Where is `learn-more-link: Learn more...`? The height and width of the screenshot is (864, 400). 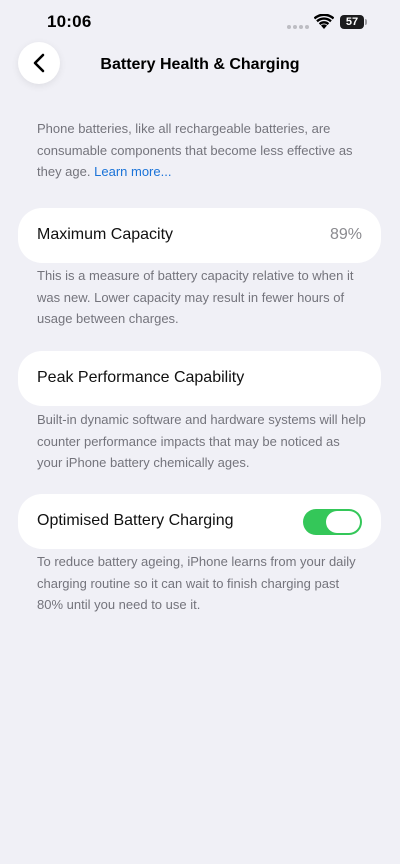 learn-more-link: Learn more... is located at coordinates (132, 171).